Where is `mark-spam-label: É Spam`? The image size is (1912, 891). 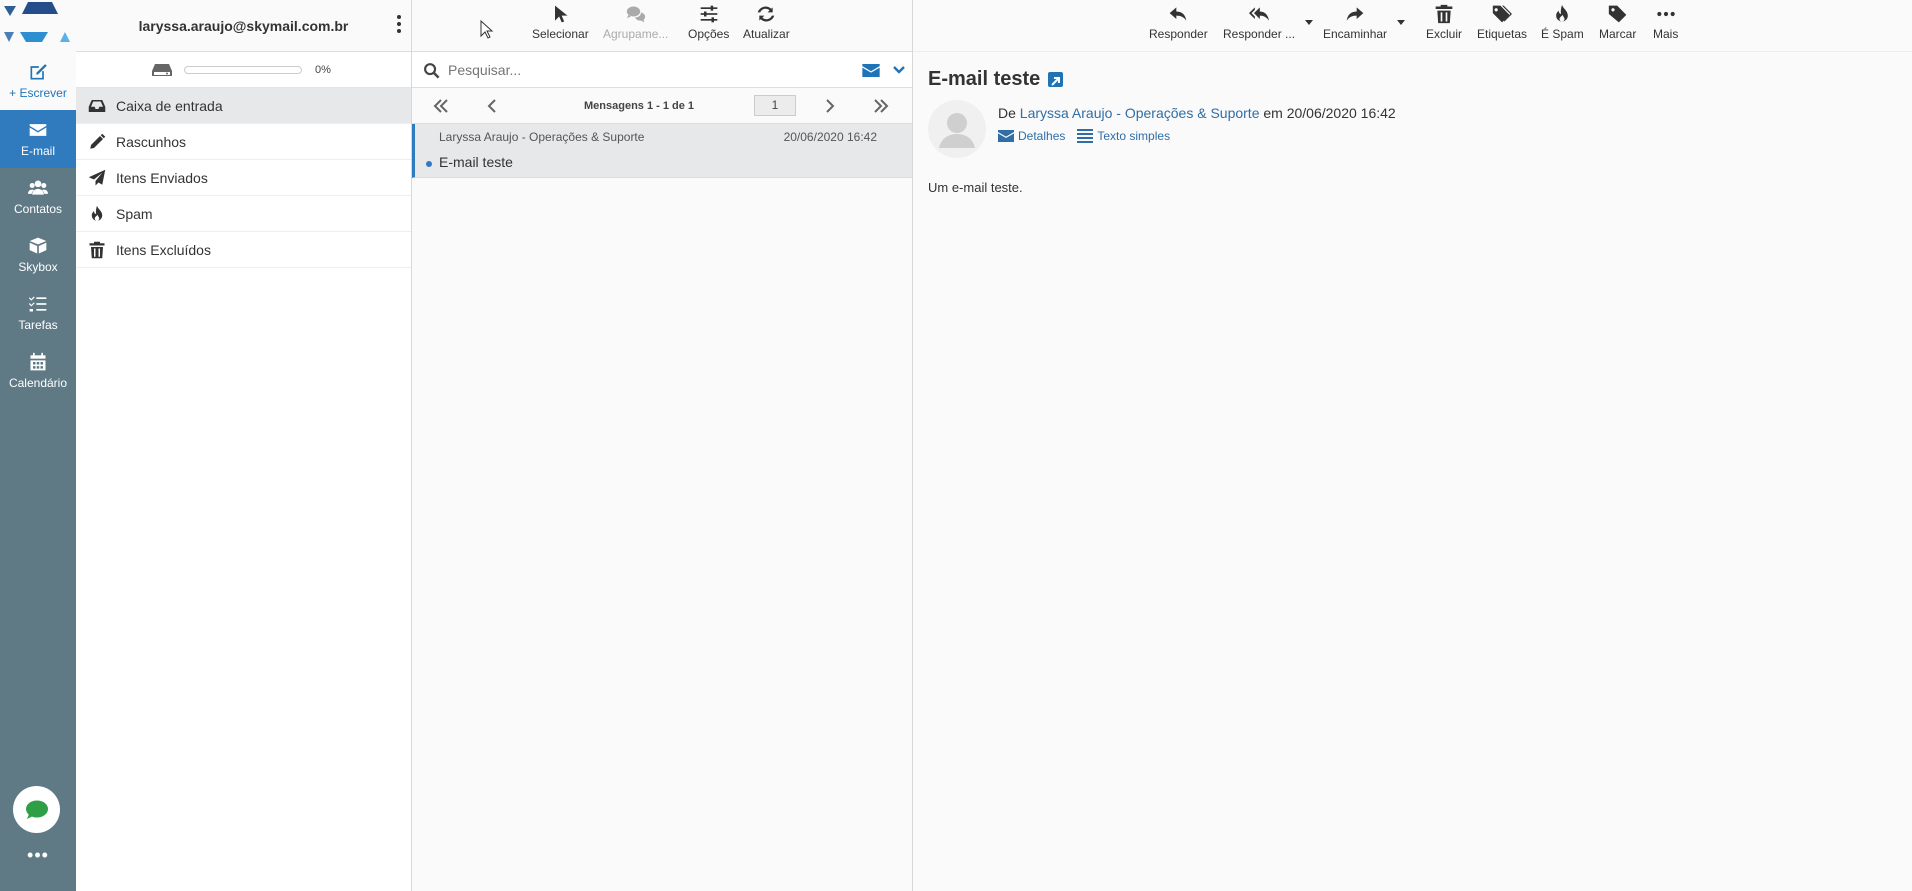 mark-spam-label: É Spam is located at coordinates (1562, 34).